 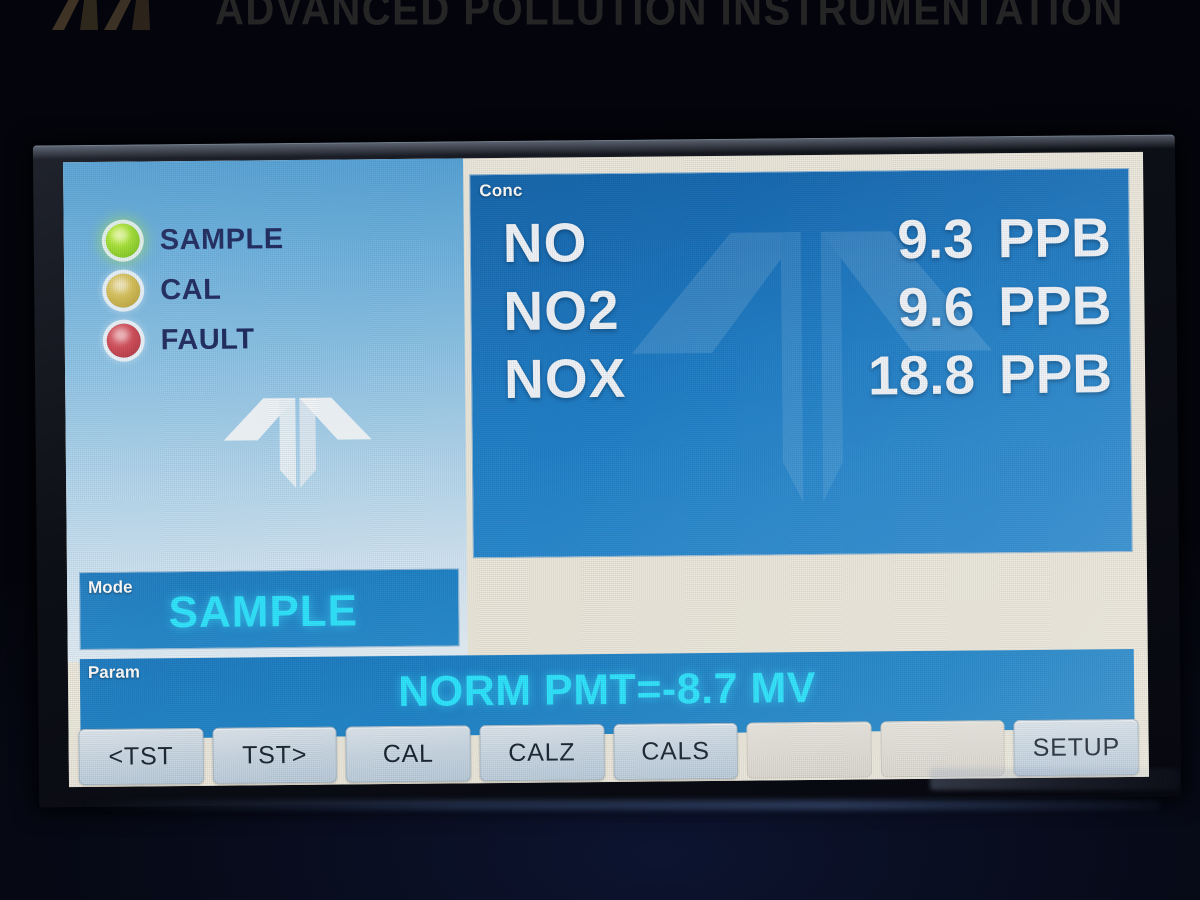 What do you see at coordinates (101, 15) in the screenshot?
I see `teledyne-chevron-logo-icon` at bounding box center [101, 15].